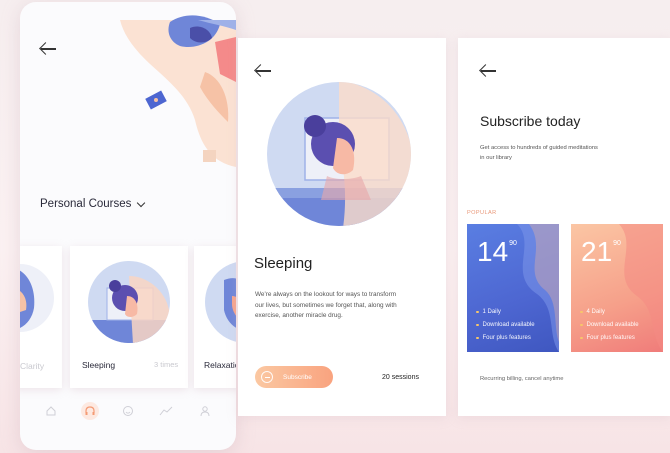  I want to click on subscribe-title: Subscribe today, so click(530, 121).